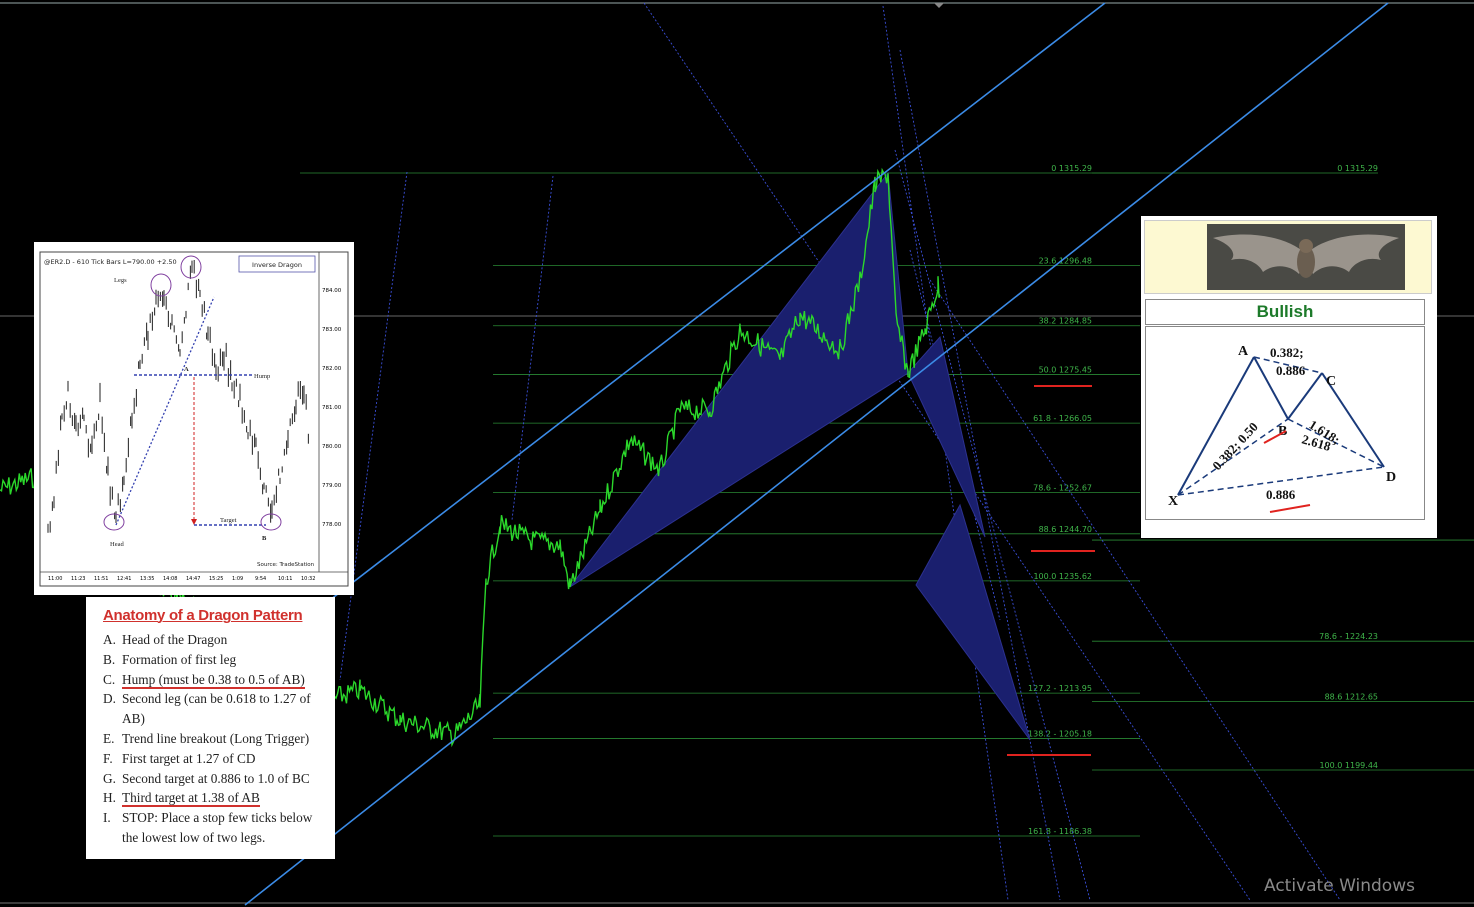 This screenshot has width=1474, height=907. I want to click on dragon-anatomy-item: F. First target at 1.27 of CD, so click(216, 759).